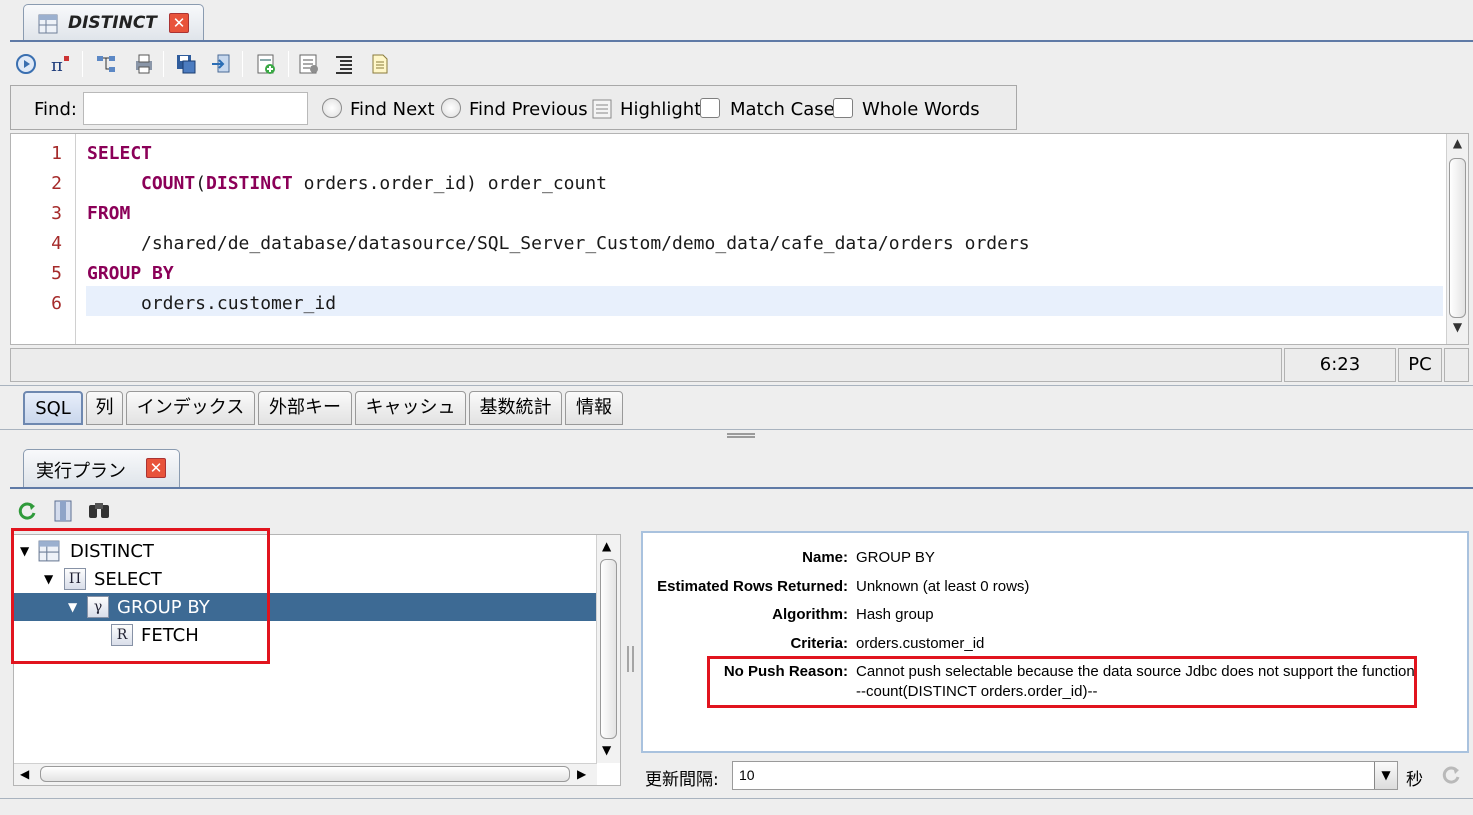  Describe the element at coordinates (305, 408) in the screenshot. I see `tab-foreign-keys: 外部キー` at that location.